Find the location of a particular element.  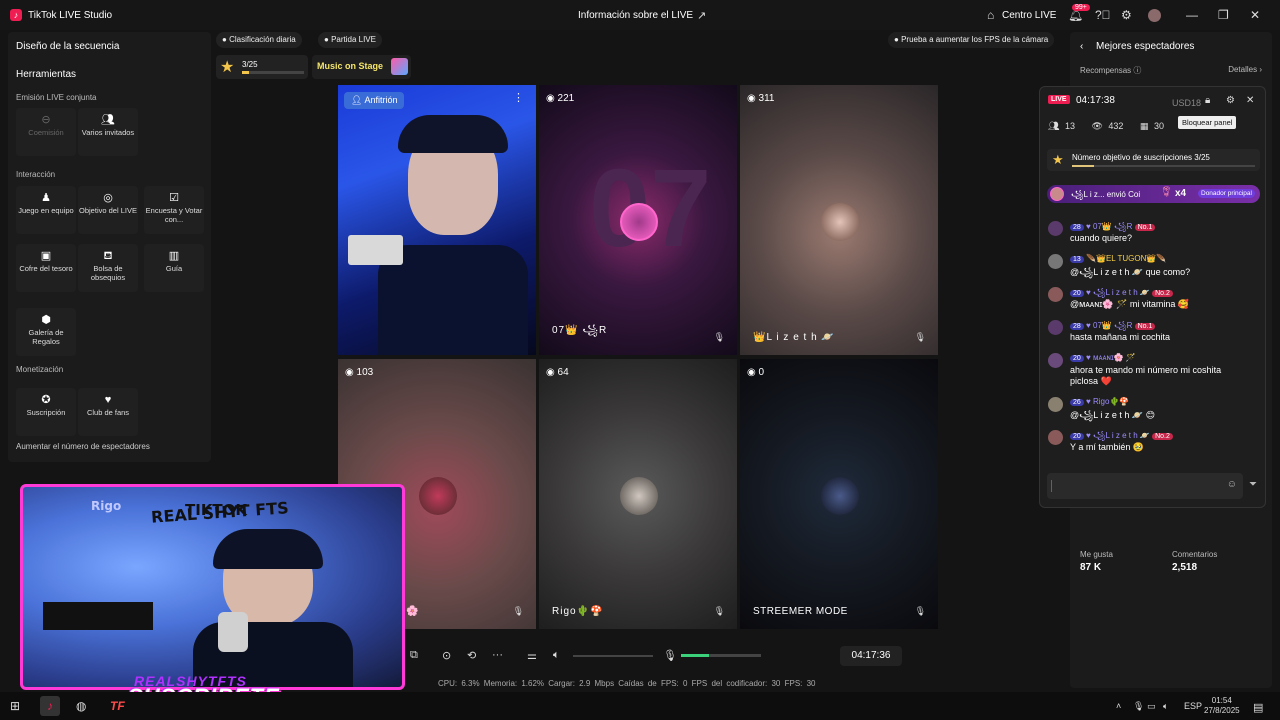

mic-level-slider is located at coordinates (721, 655).